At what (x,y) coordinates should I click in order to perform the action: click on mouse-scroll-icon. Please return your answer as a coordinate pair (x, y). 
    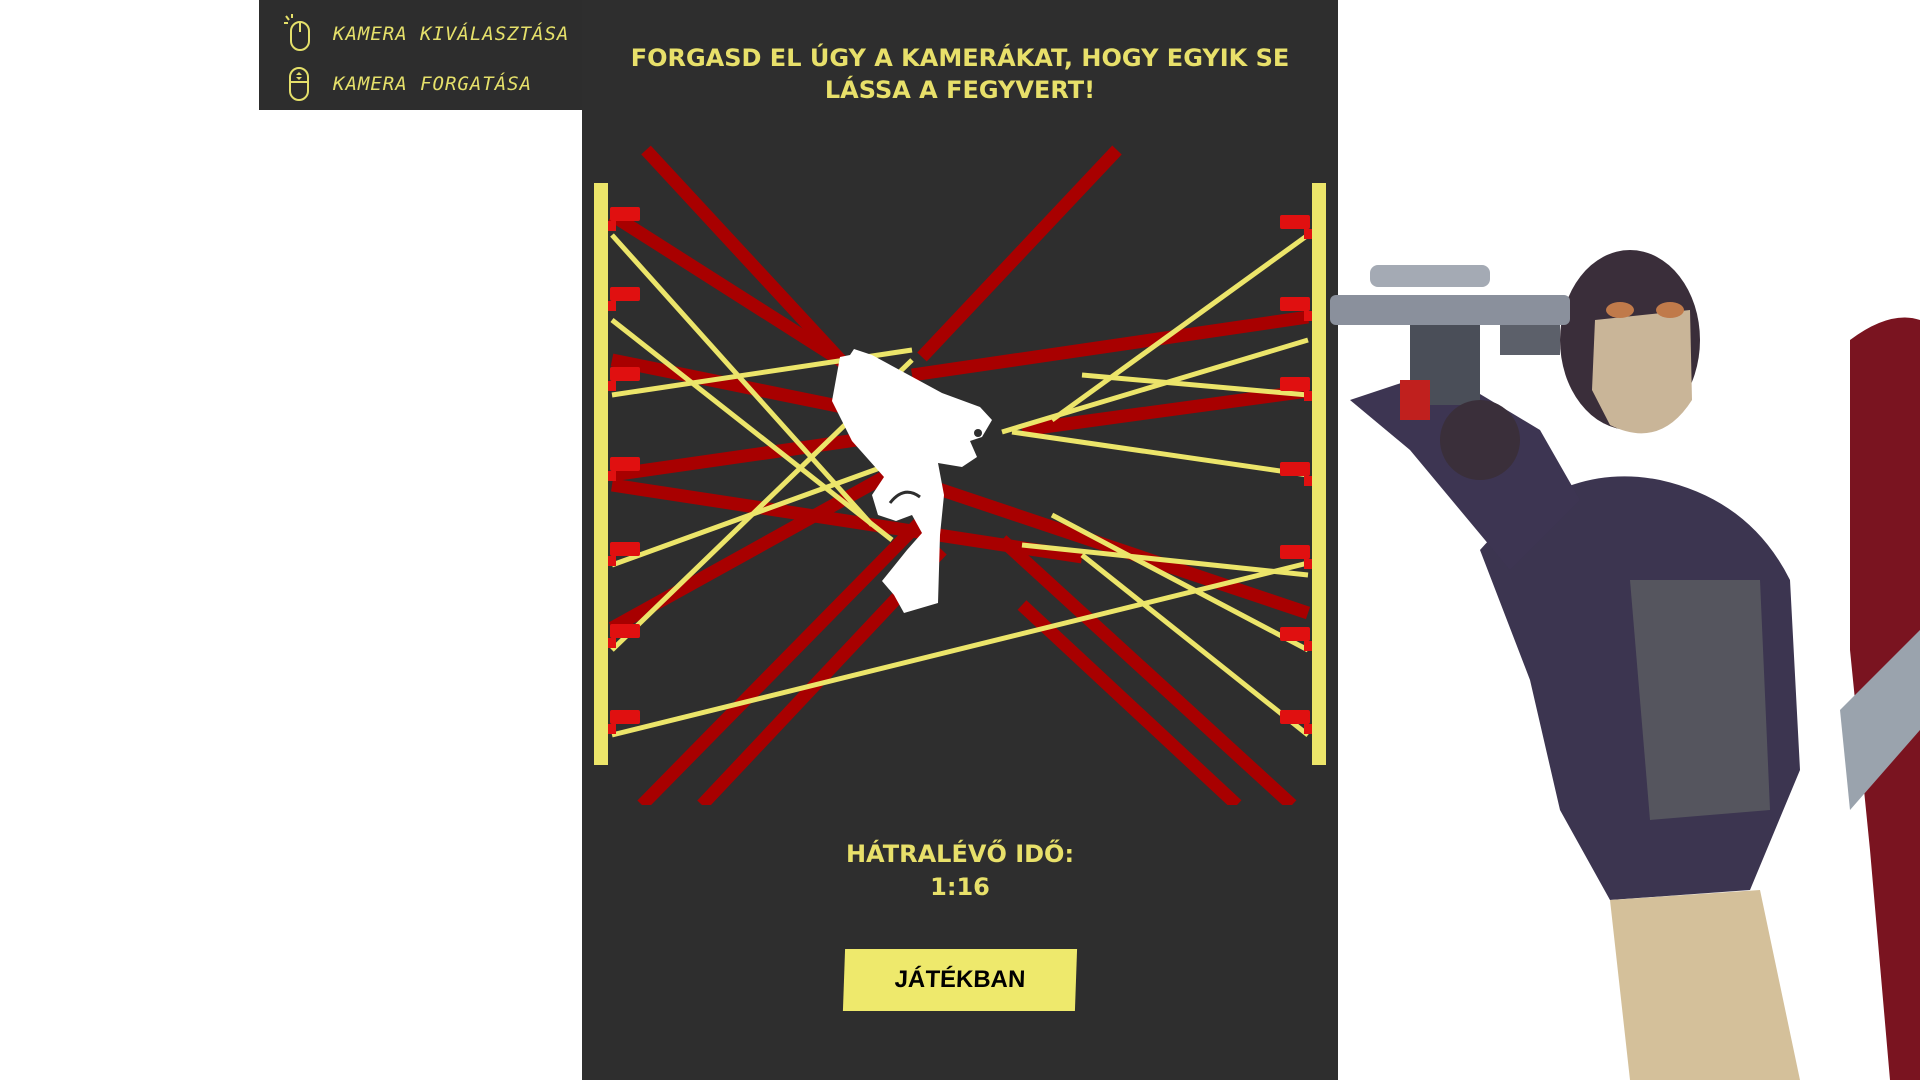
    Looking at the image, I should click on (299, 84).